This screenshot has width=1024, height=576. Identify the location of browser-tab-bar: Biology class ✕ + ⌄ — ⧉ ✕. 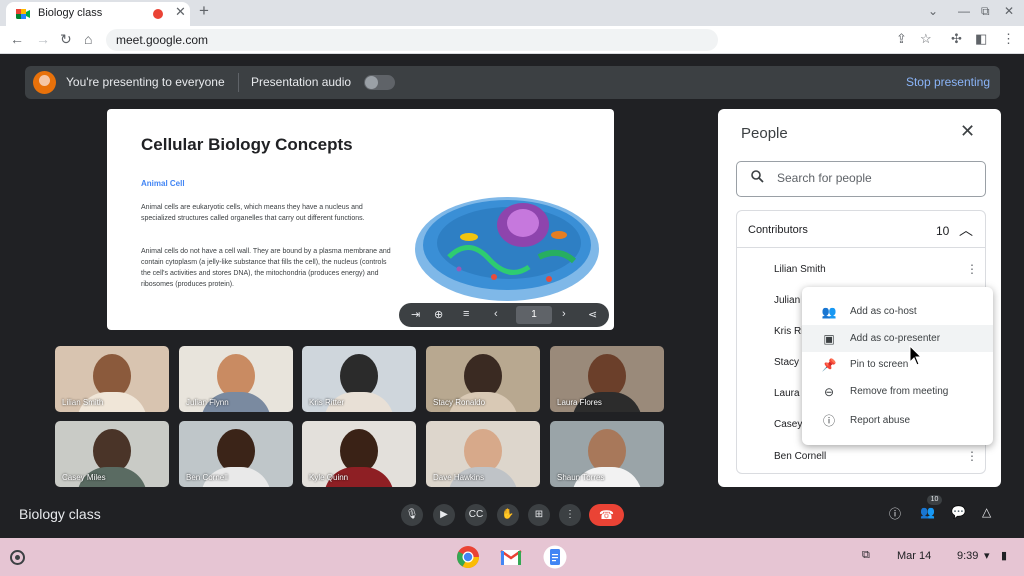
(512, 13).